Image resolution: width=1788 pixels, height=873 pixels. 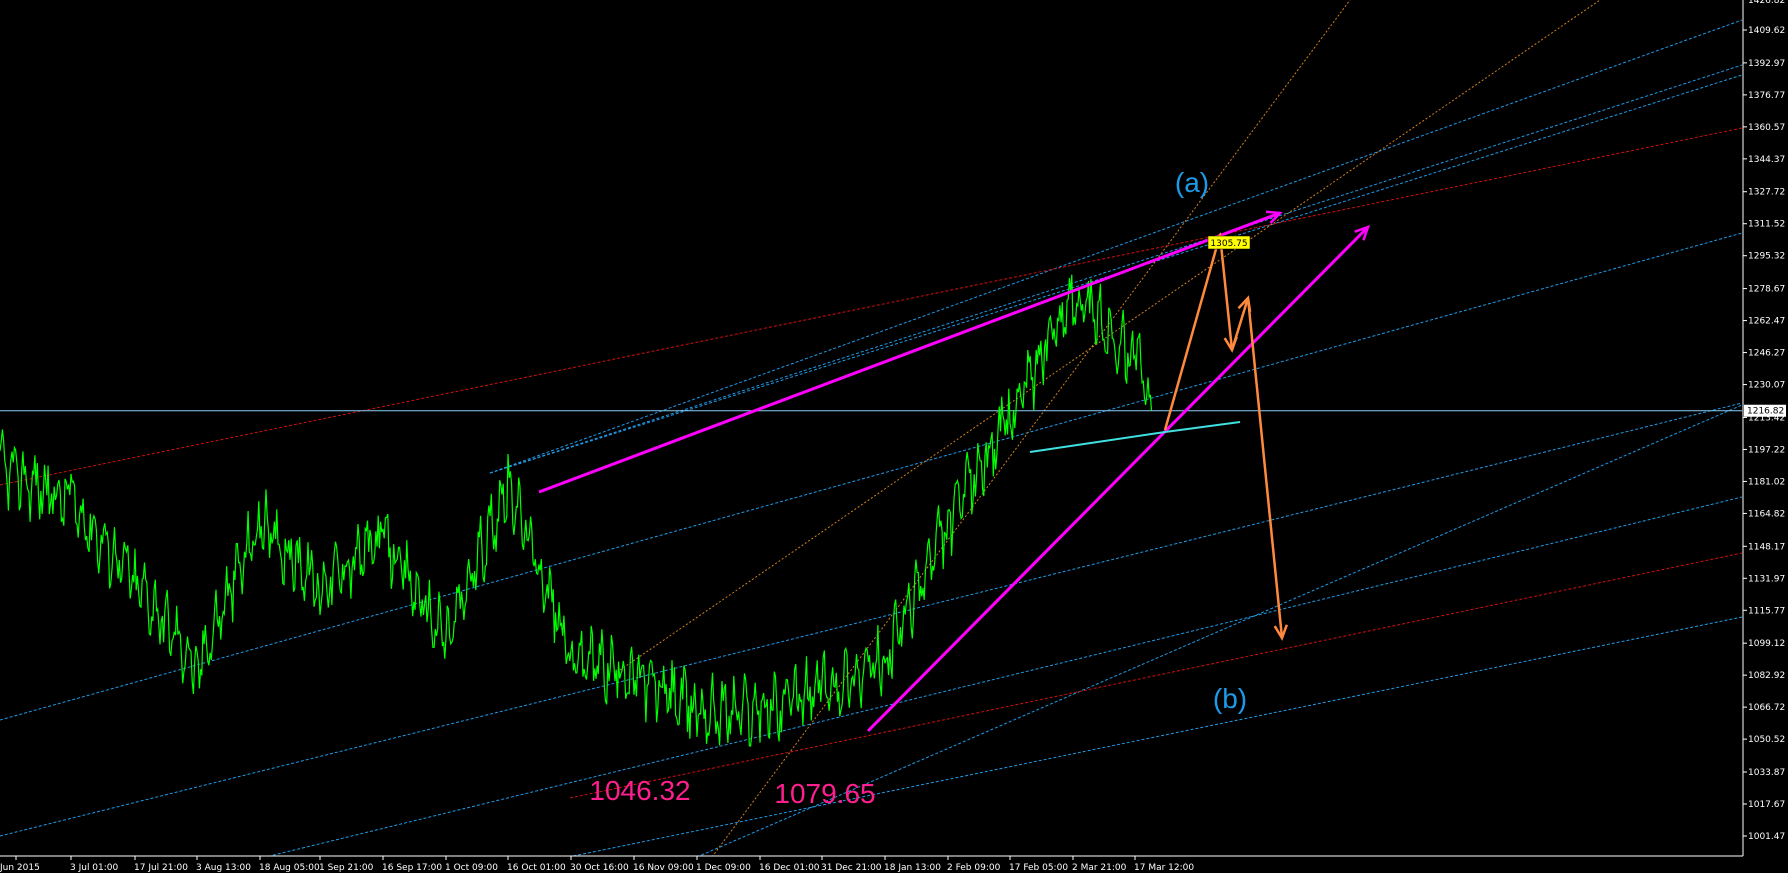 I want to click on y-tick-label: 1278.67, so click(x=1766, y=290).